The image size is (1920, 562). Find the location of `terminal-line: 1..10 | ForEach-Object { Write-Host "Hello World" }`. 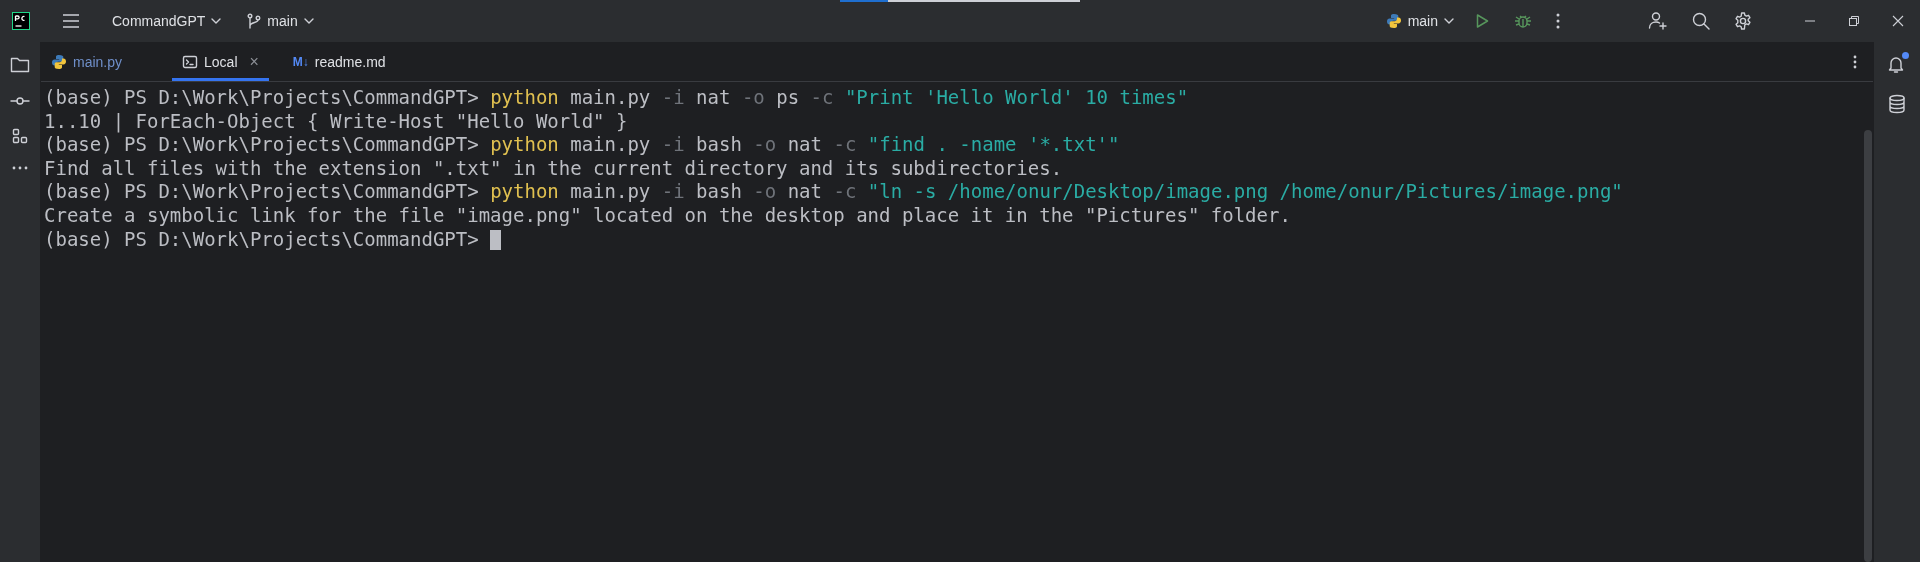

terminal-line: 1..10 | ForEach-Object { Write-Host "Hello World" } is located at coordinates (336, 121).